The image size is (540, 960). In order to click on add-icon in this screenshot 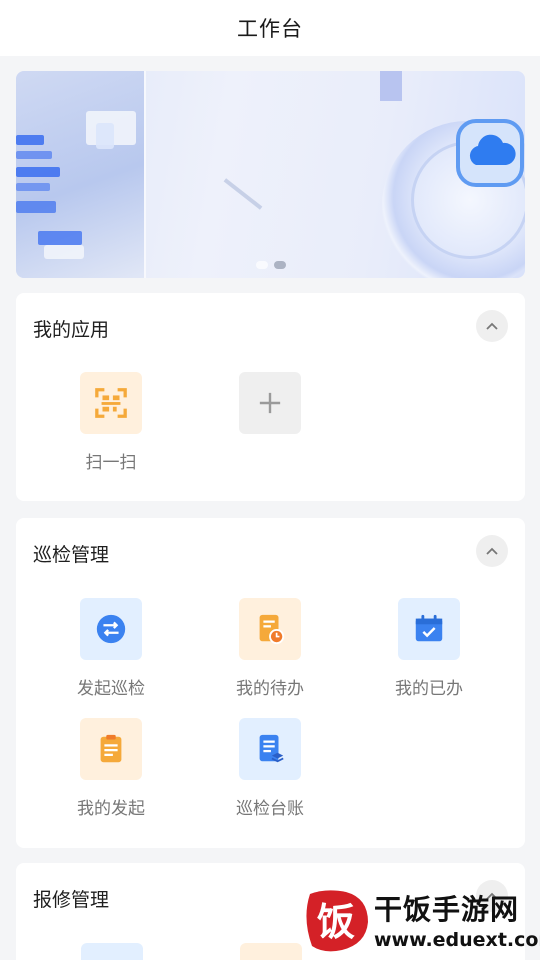, I will do `click(270, 403)`.